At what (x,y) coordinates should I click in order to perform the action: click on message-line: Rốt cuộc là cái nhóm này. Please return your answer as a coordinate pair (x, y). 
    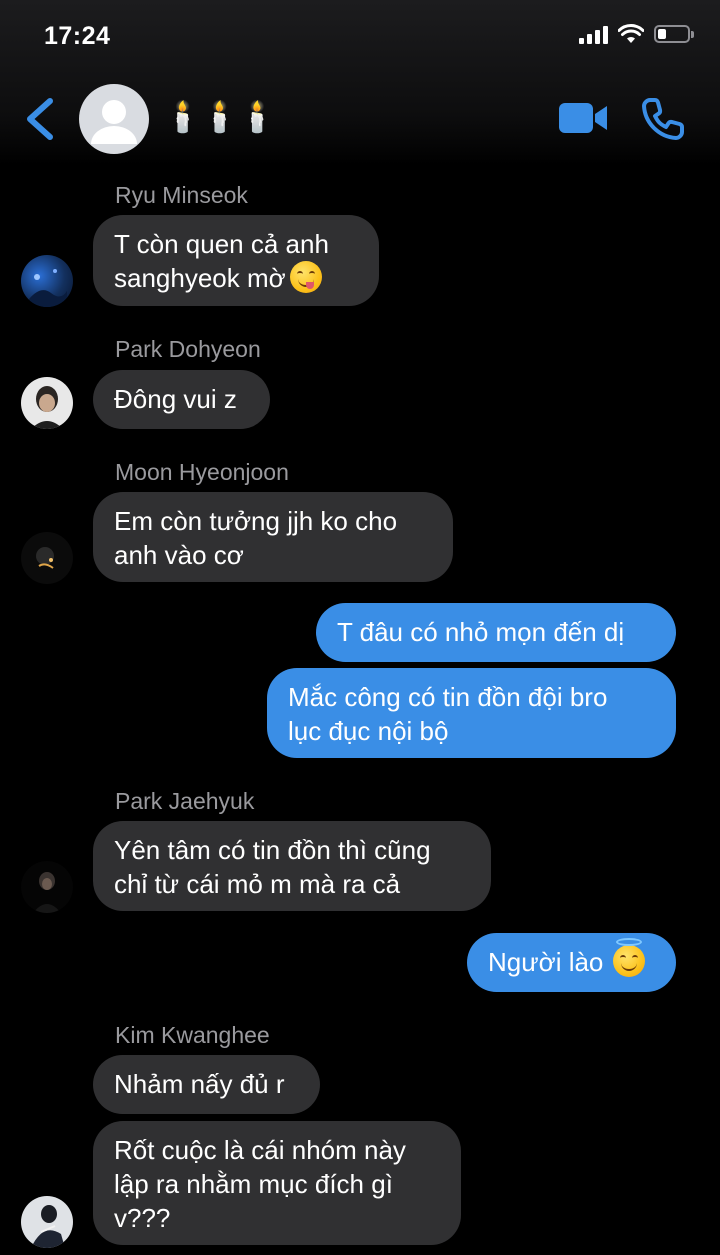
    Looking at the image, I should click on (260, 1150).